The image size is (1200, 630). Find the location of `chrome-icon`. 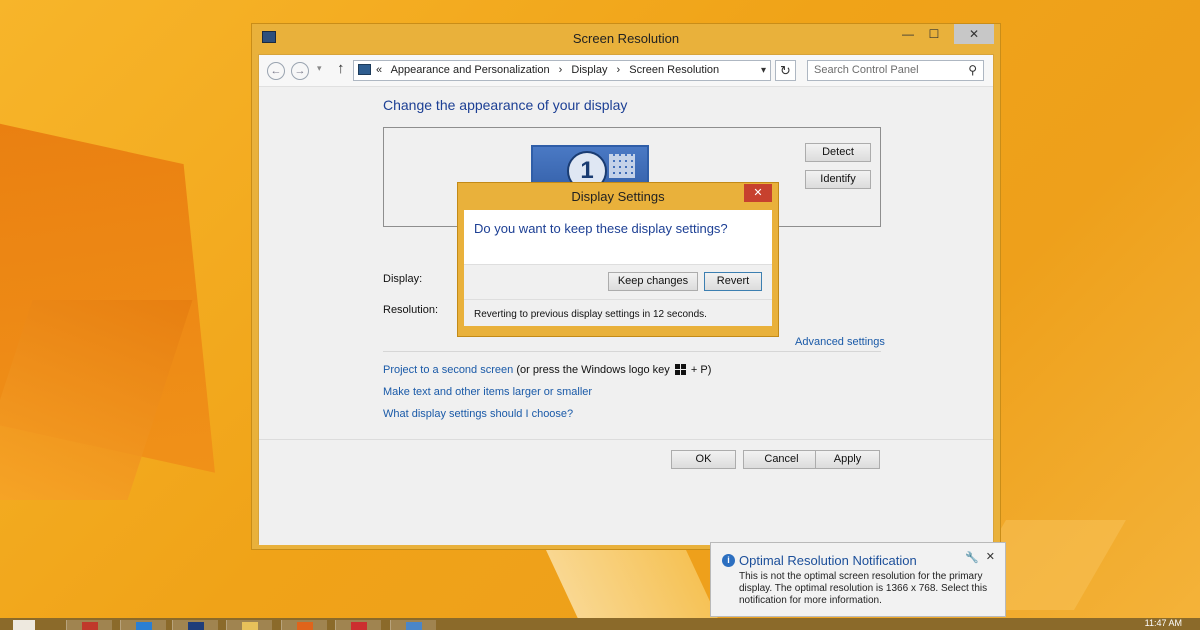

chrome-icon is located at coordinates (359, 626).